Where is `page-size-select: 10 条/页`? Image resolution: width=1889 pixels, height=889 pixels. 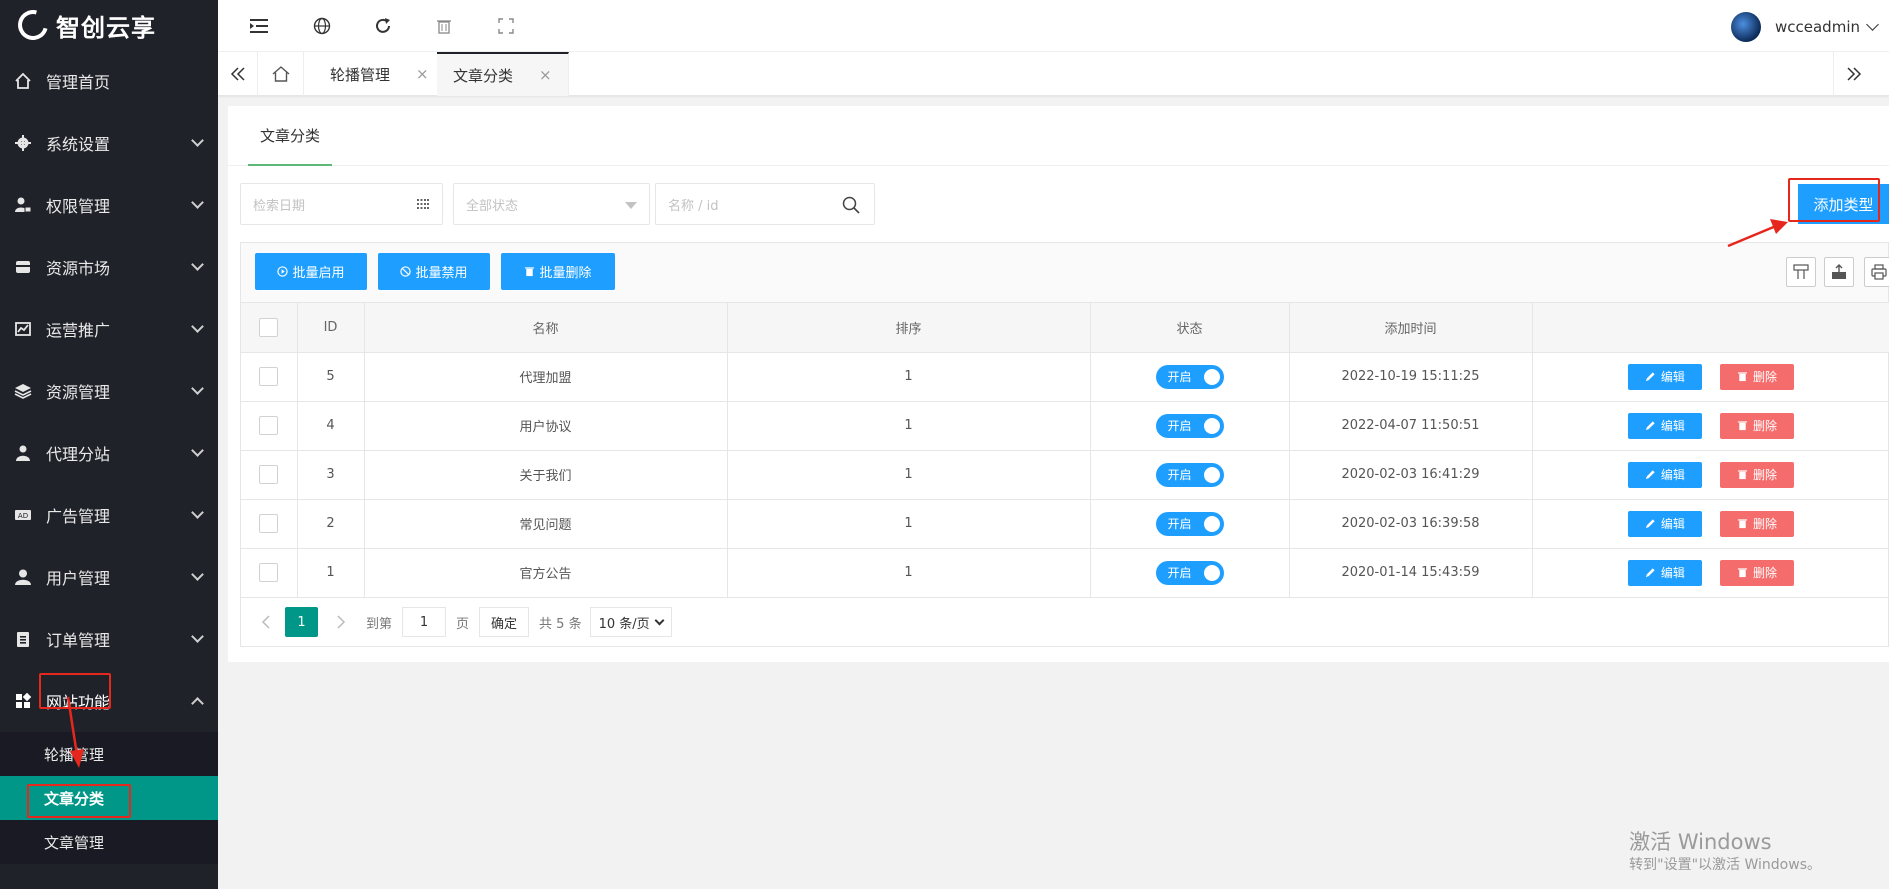 page-size-select: 10 条/页 is located at coordinates (630, 622).